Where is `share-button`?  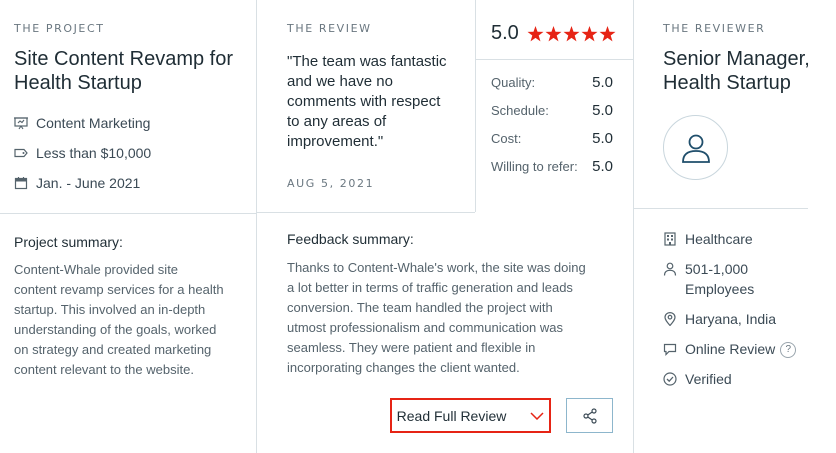
share-button is located at coordinates (589, 415).